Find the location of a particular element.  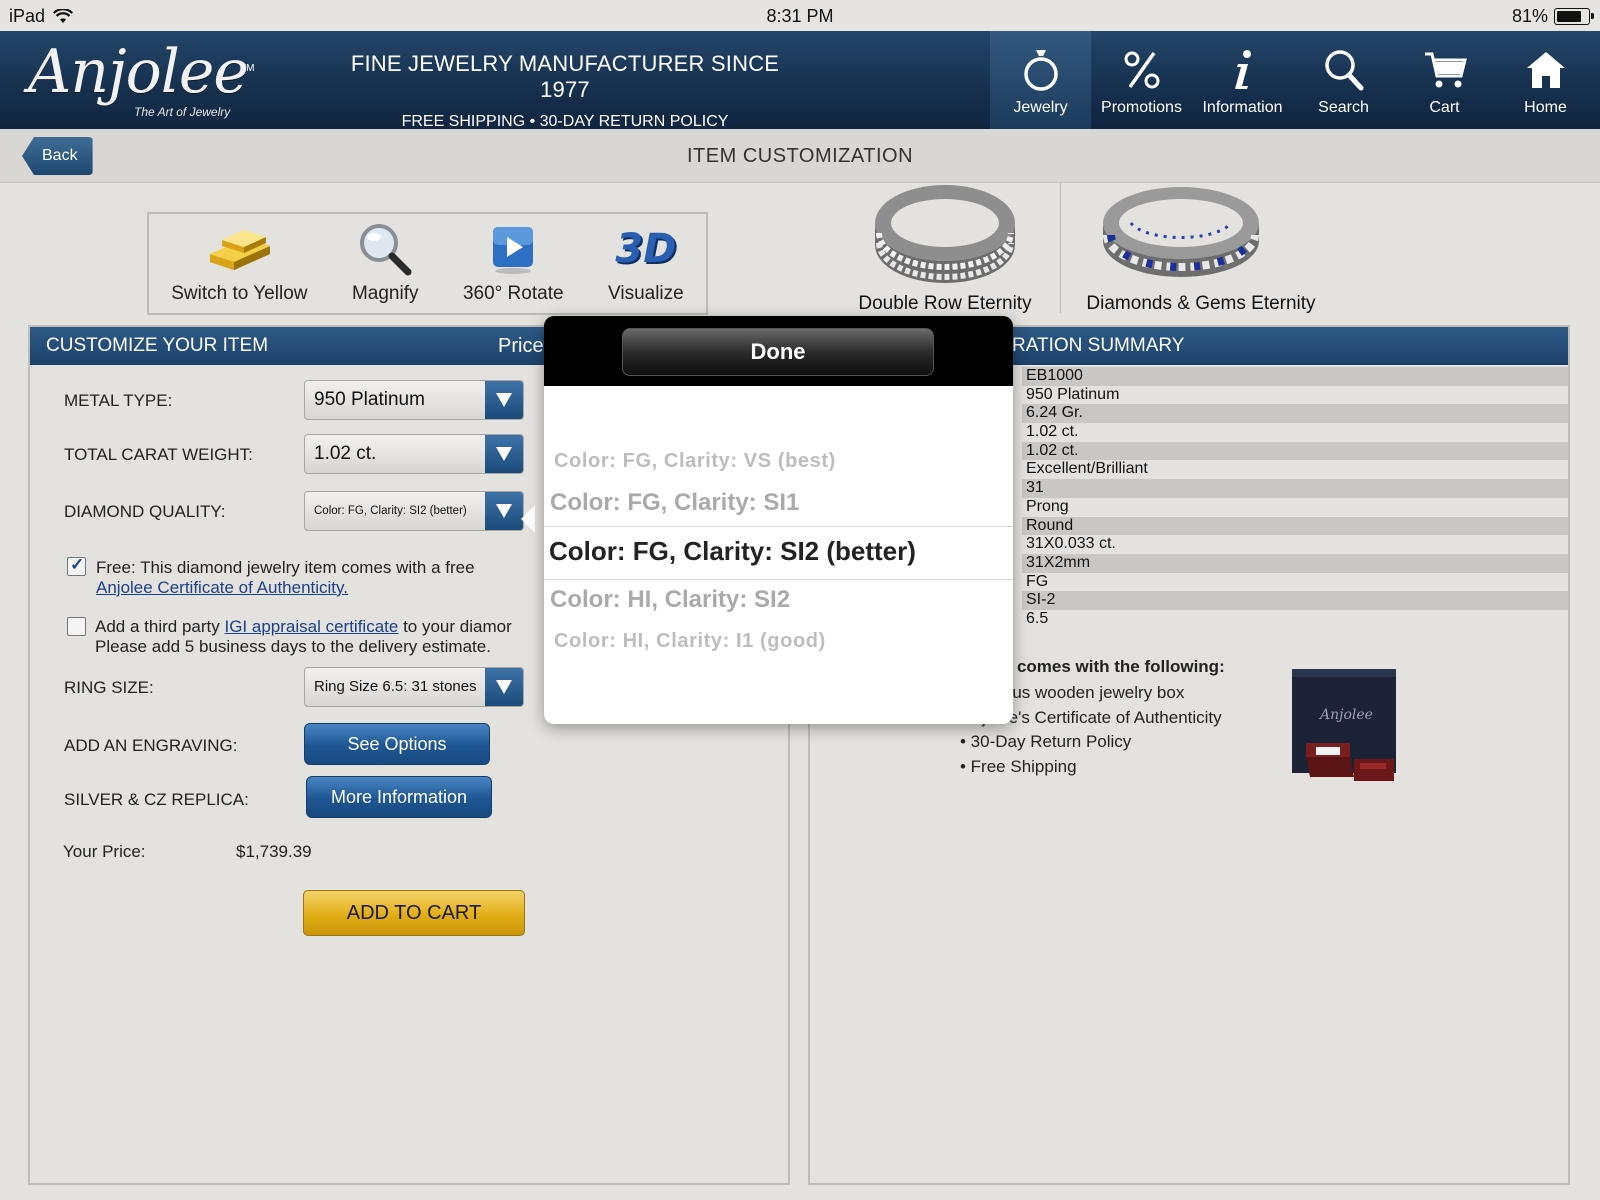

status-time: 8:31 PM is located at coordinates (800, 16).